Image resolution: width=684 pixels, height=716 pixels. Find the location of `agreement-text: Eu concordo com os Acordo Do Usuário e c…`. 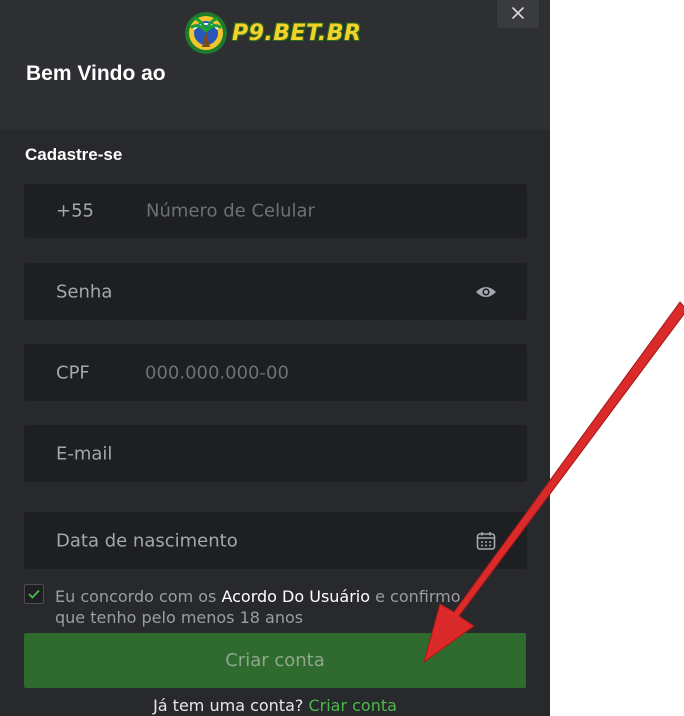

agreement-text: Eu concordo com os Acordo Do Usuário e c… is located at coordinates (275, 607).